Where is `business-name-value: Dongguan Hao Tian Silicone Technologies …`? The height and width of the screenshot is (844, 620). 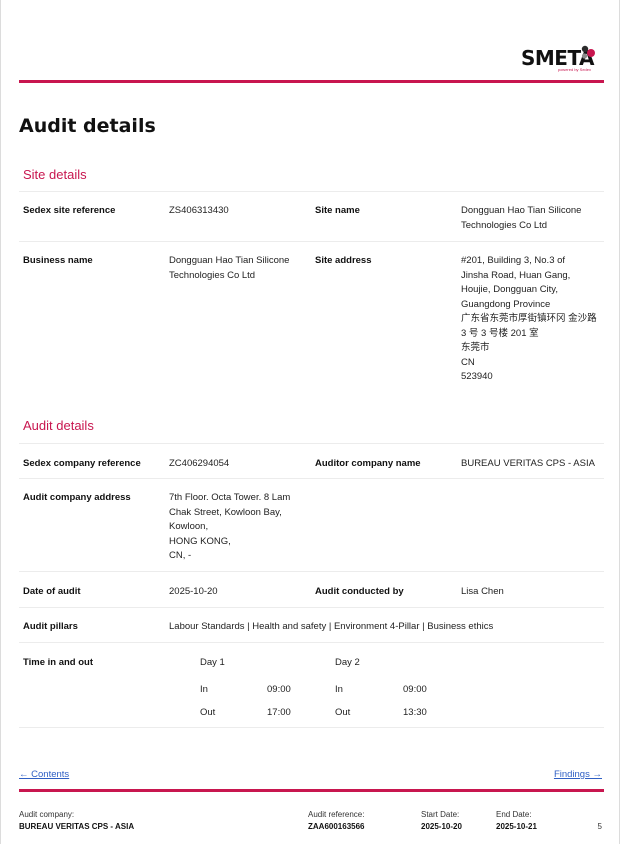 business-name-value: Dongguan Hao Tian Silicone Technologies … is located at coordinates (229, 268).